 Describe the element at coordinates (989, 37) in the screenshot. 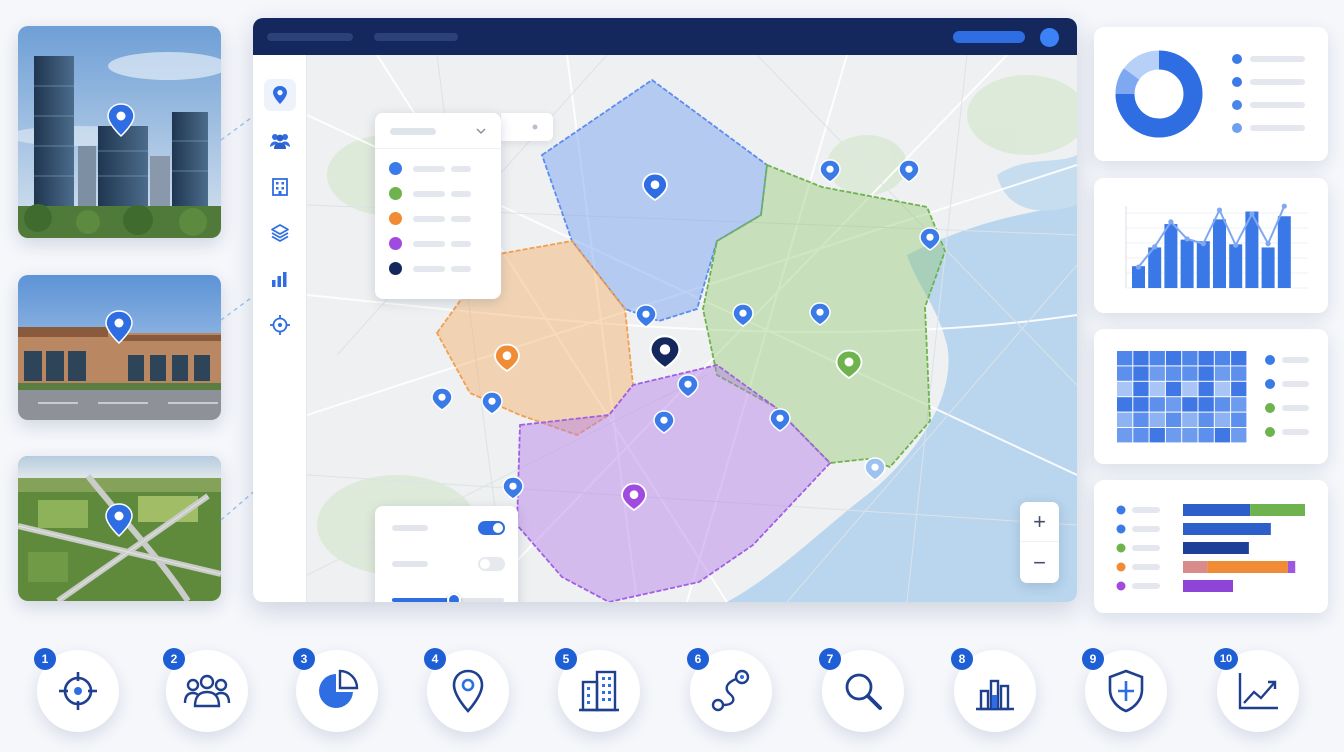

I see `header-action-button` at that location.